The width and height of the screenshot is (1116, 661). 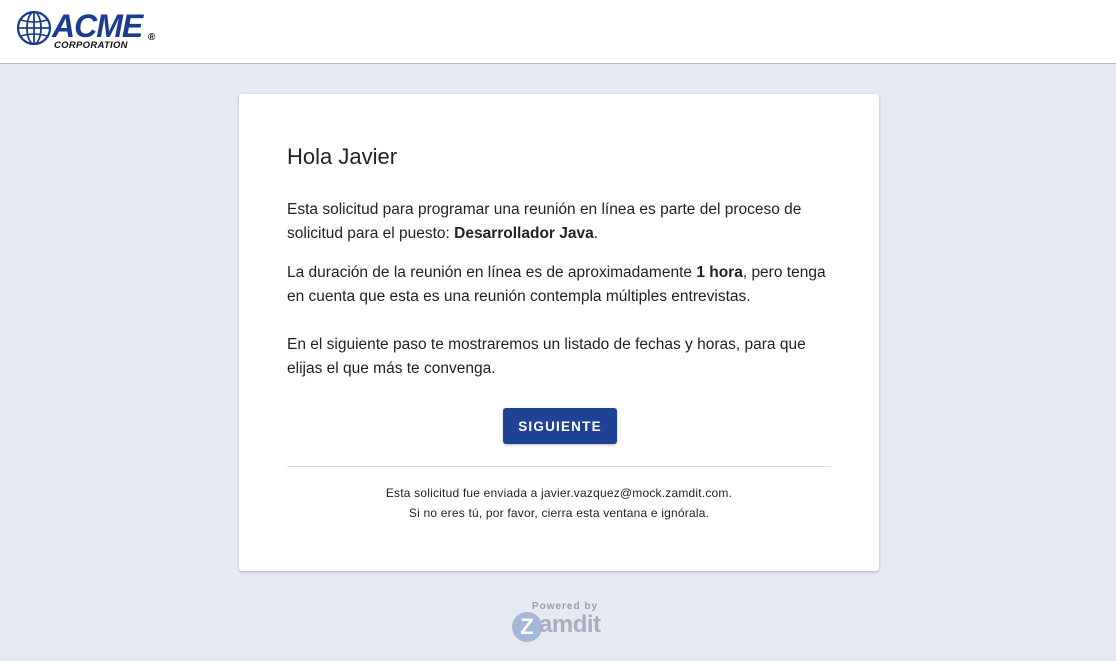 I want to click on globe-icon, so click(x=34, y=28).